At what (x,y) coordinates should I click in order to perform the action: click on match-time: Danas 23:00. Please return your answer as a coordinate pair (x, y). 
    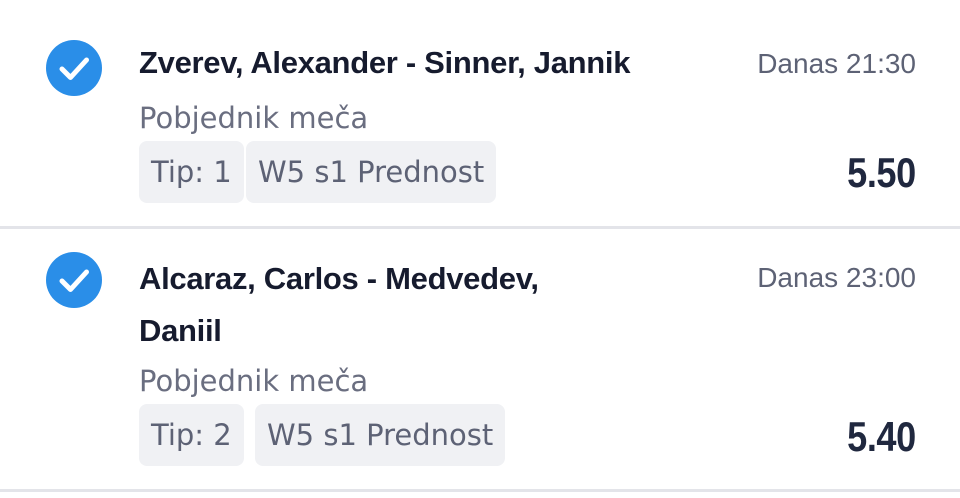
    Looking at the image, I should click on (836, 277).